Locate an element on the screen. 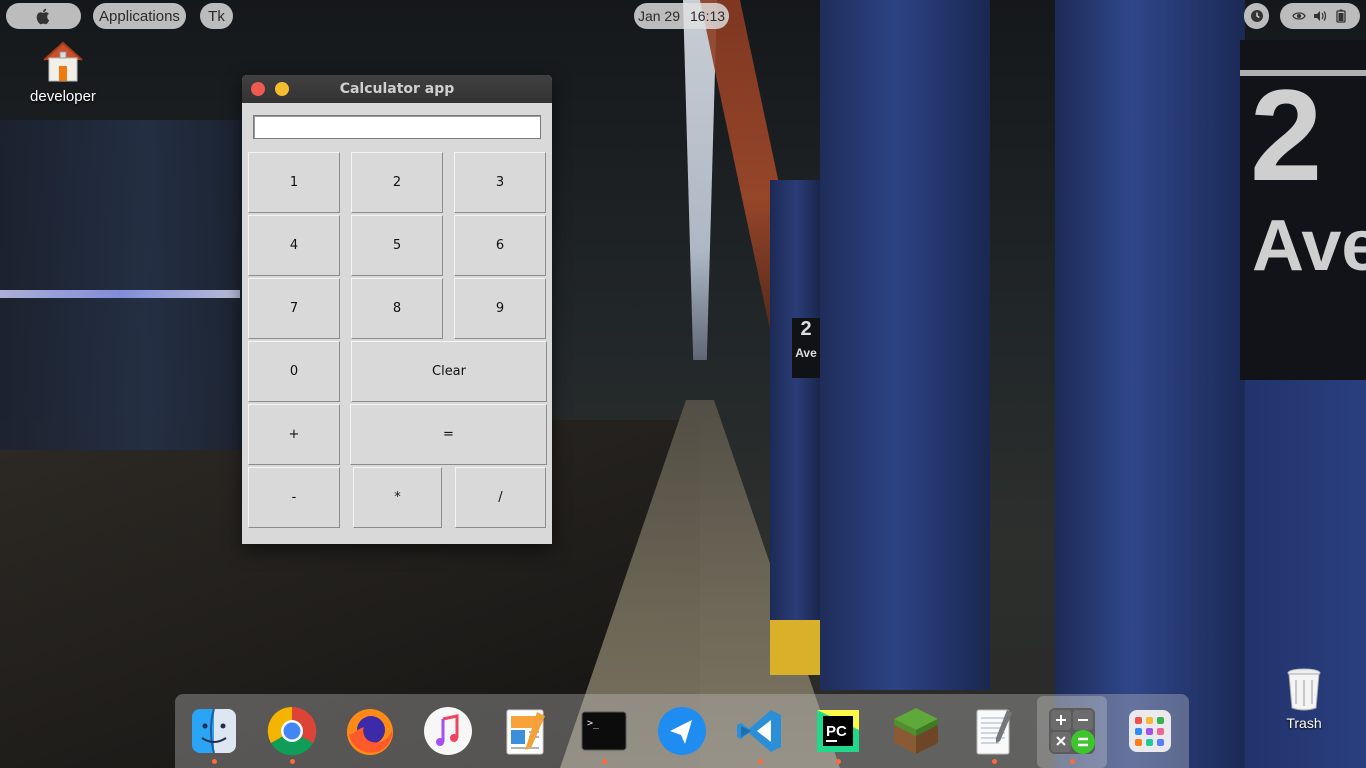  key-3-button: 3 is located at coordinates (500, 182).